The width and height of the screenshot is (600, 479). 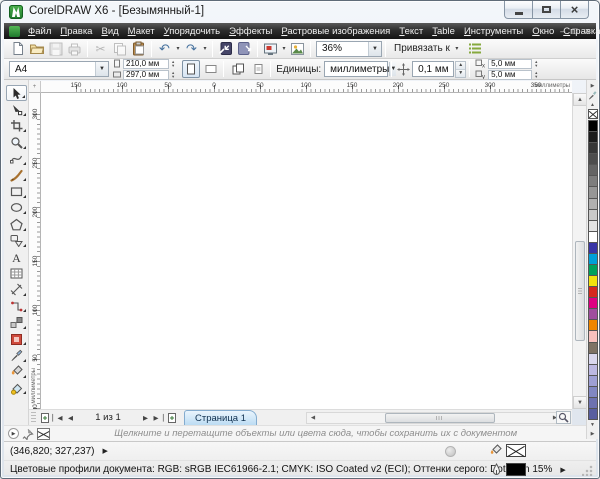 I want to click on duplicate-x-spinner: ▴ ▾, so click(x=536, y=63).